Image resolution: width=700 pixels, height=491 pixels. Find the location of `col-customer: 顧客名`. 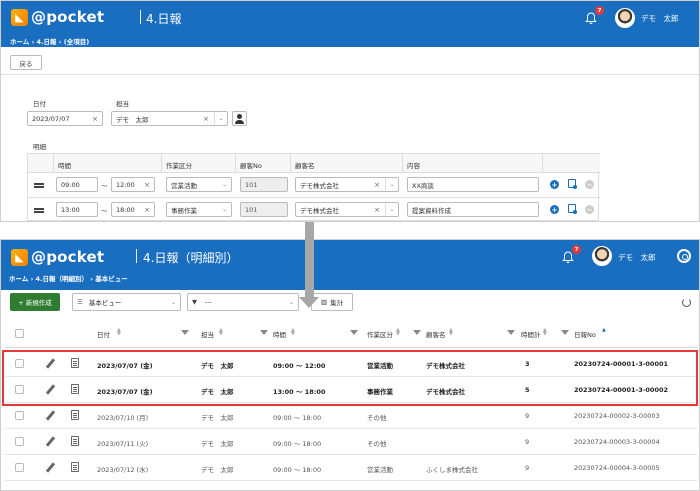

col-customer: 顧客名 is located at coordinates (436, 334).